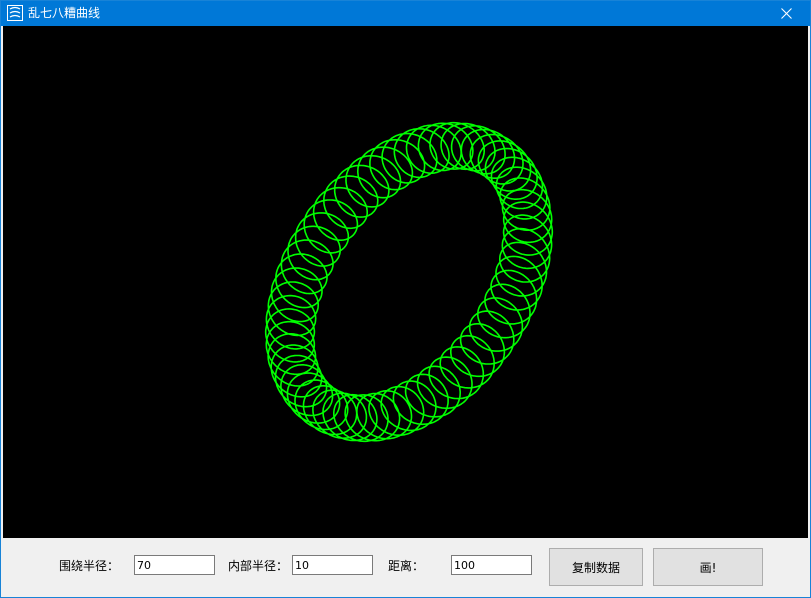  I want to click on inner-radius-label: 内部半径：, so click(258, 566).